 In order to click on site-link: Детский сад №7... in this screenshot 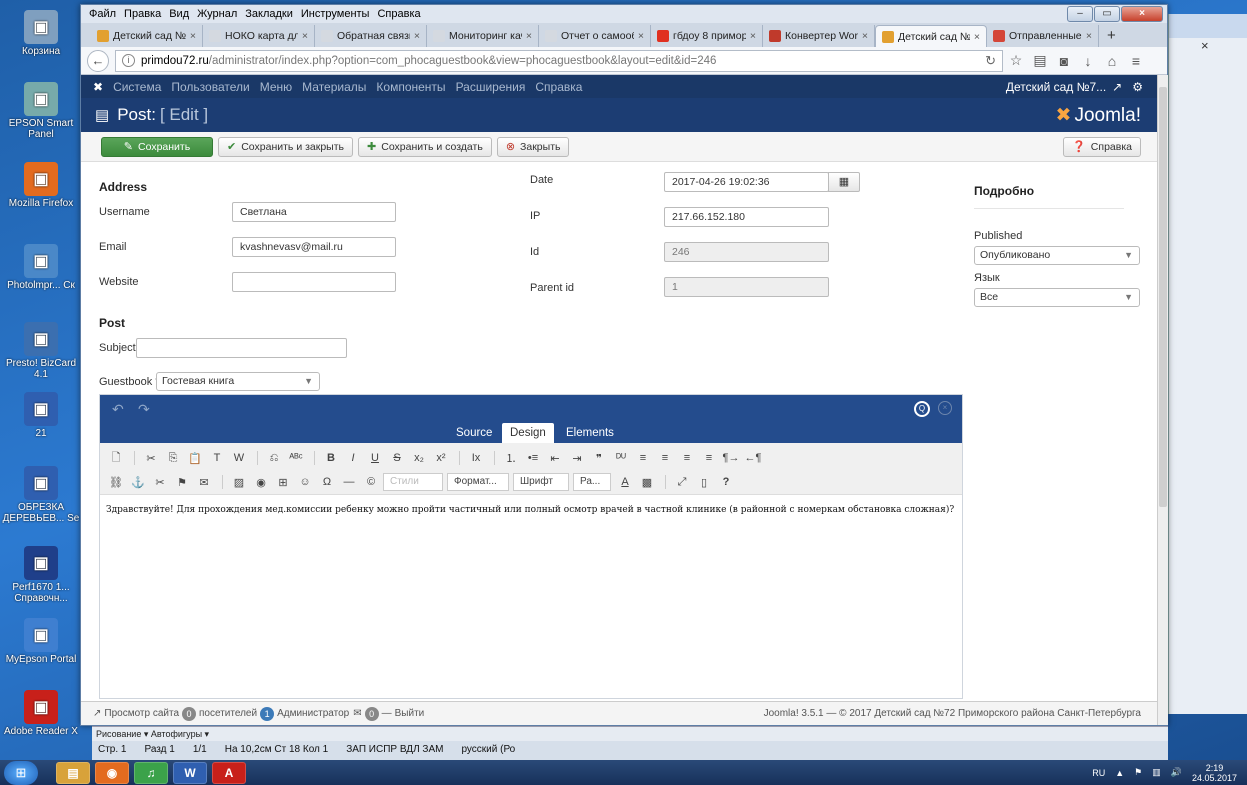, I will do `click(1056, 87)`.